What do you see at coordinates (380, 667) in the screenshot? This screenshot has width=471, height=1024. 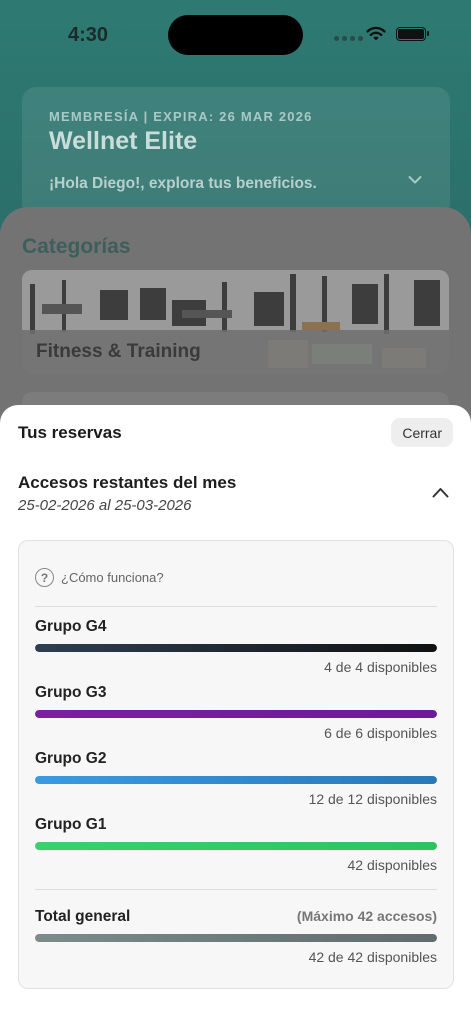 I see `group-availability: 4 de 4 disponibles` at bounding box center [380, 667].